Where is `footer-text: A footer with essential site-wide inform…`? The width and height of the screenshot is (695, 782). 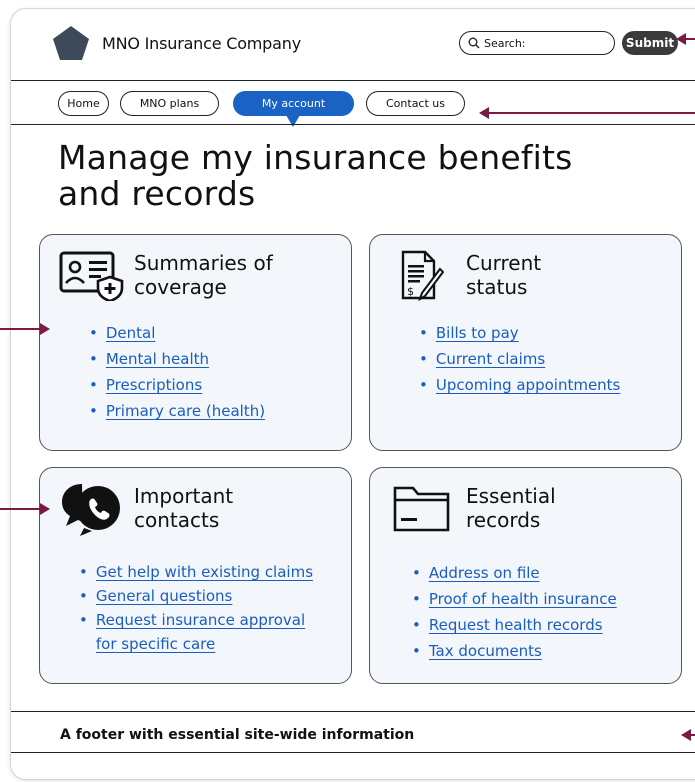
footer-text: A footer with essential site-wide inform… is located at coordinates (237, 735).